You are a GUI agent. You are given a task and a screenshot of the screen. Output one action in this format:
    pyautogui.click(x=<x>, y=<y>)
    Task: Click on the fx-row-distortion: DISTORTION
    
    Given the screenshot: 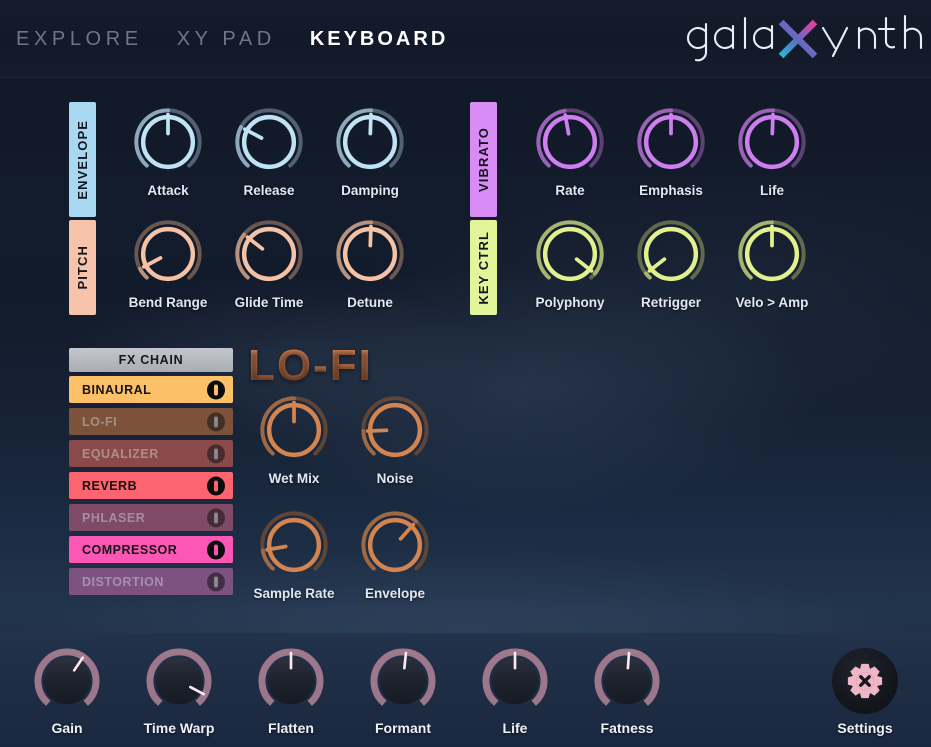 What is the action you would take?
    pyautogui.click(x=151, y=581)
    